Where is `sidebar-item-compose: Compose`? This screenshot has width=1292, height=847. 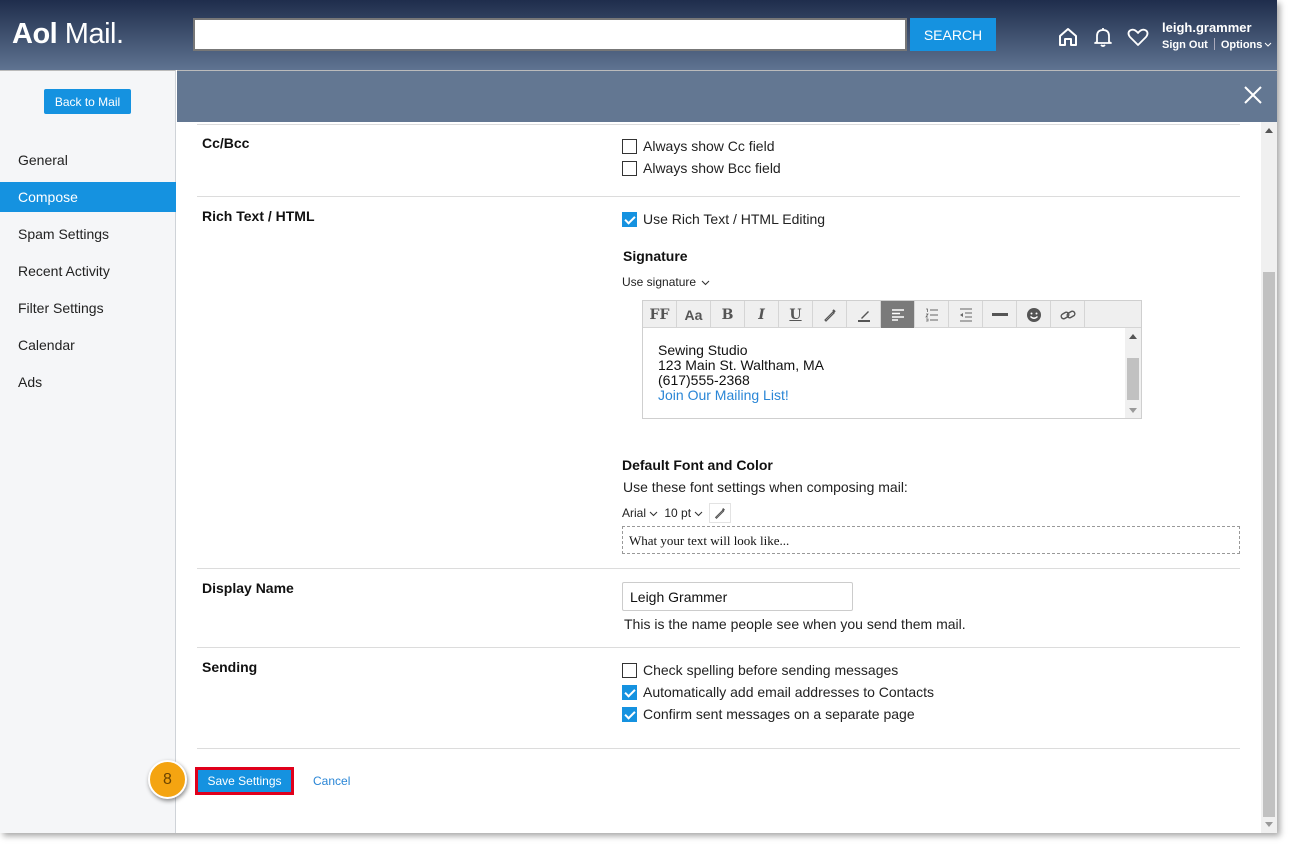
sidebar-item-compose: Compose is located at coordinates (88, 197).